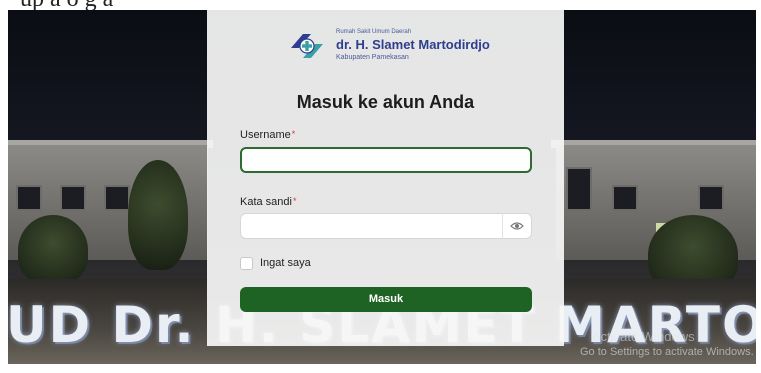  I want to click on brand-small-text: Rumah Sakit Umum Daerah, so click(374, 32).